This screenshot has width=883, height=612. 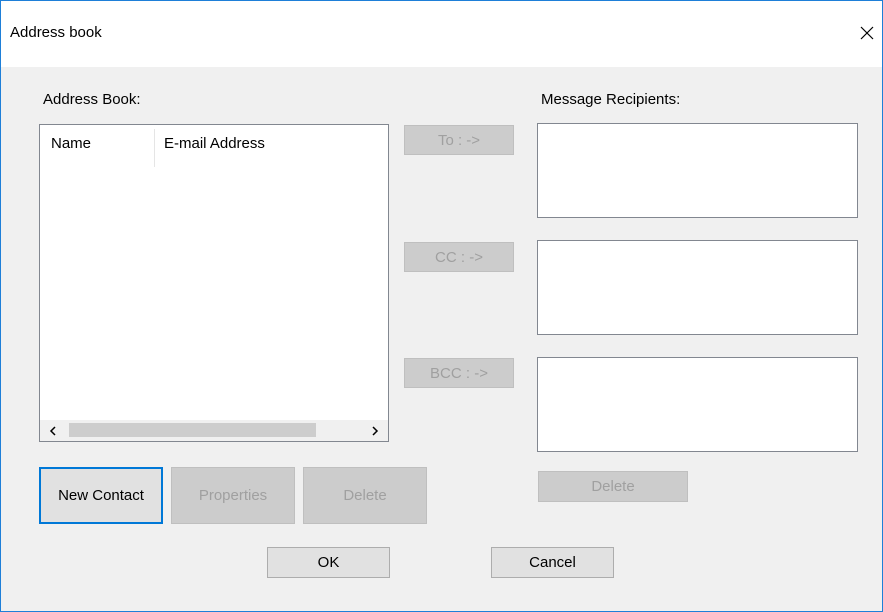 I want to click on properties-button: Properties, so click(x=233, y=495).